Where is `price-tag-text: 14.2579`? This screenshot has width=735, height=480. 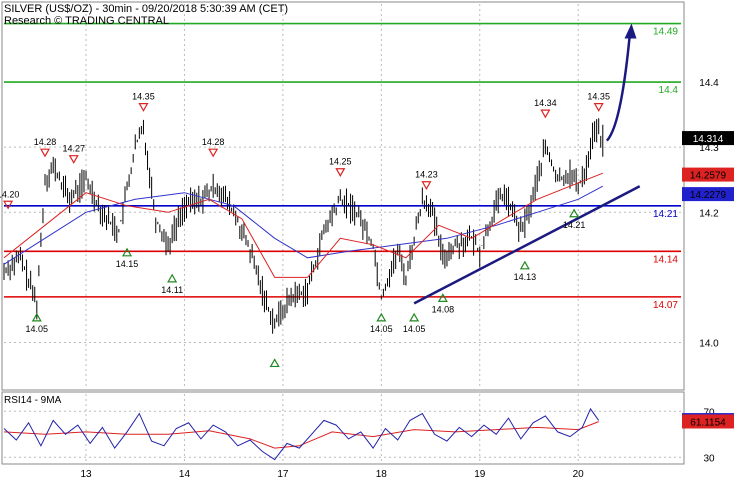
price-tag-text: 14.2579 is located at coordinates (708, 176).